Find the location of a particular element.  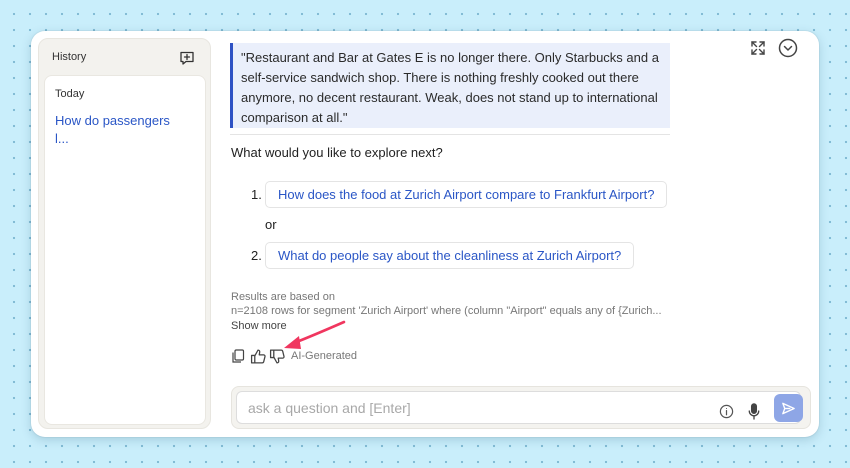

history-group-label: Today is located at coordinates (70, 94).